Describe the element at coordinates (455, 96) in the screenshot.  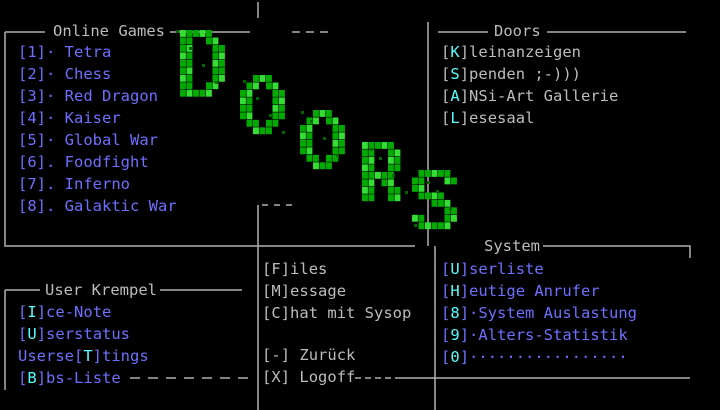
I see `menu-hotkey: A` at that location.